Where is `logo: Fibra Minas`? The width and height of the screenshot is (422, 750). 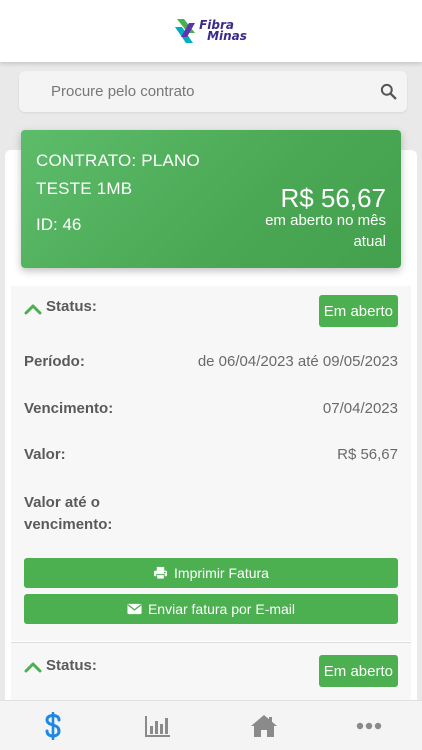 logo: Fibra Minas is located at coordinates (211, 31).